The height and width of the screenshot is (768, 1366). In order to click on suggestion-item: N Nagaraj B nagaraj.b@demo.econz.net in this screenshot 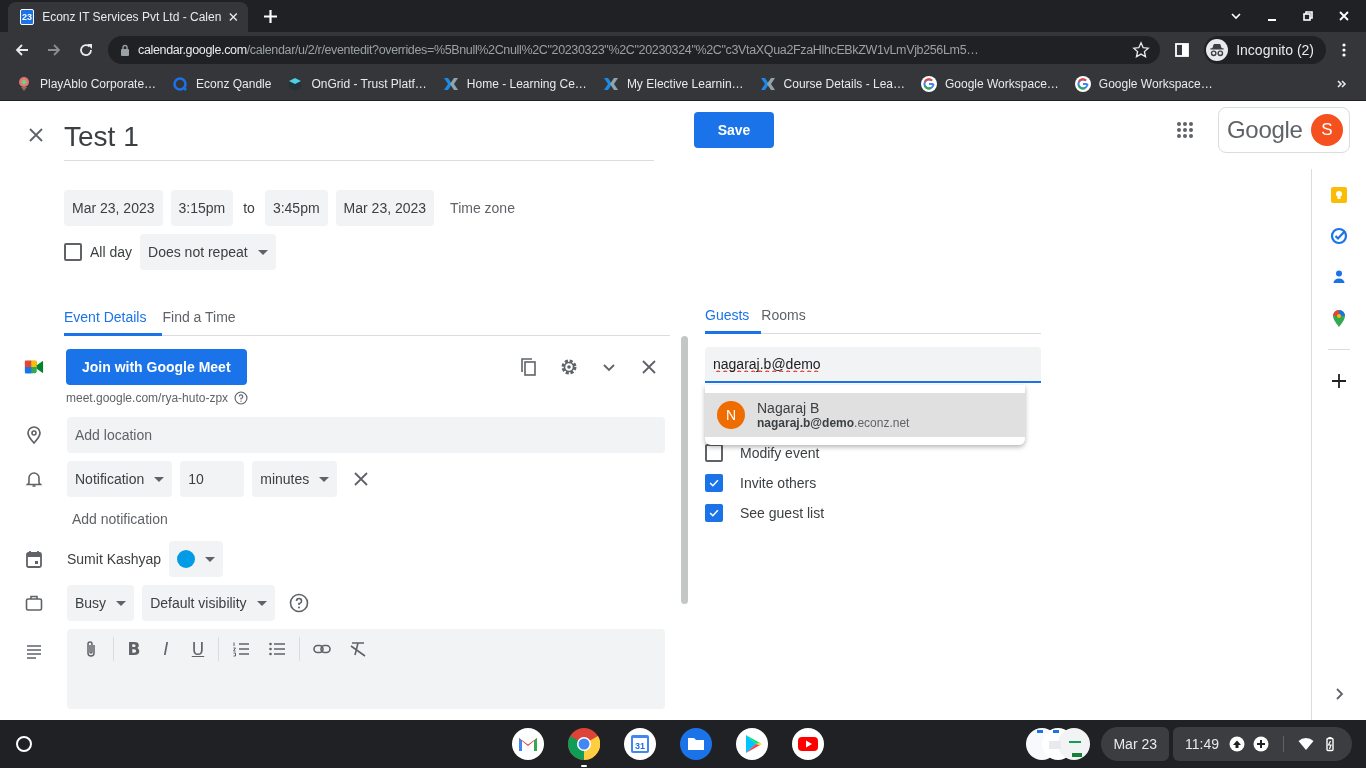, I will do `click(865, 415)`.